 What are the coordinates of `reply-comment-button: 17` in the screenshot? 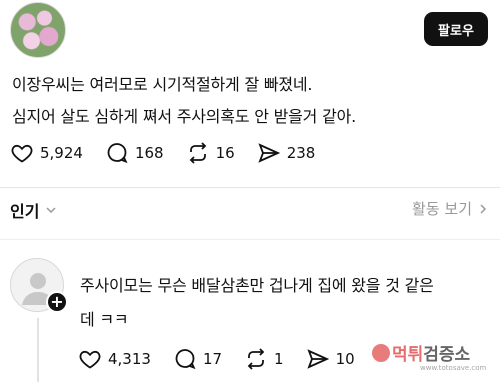 It's located at (197, 359).